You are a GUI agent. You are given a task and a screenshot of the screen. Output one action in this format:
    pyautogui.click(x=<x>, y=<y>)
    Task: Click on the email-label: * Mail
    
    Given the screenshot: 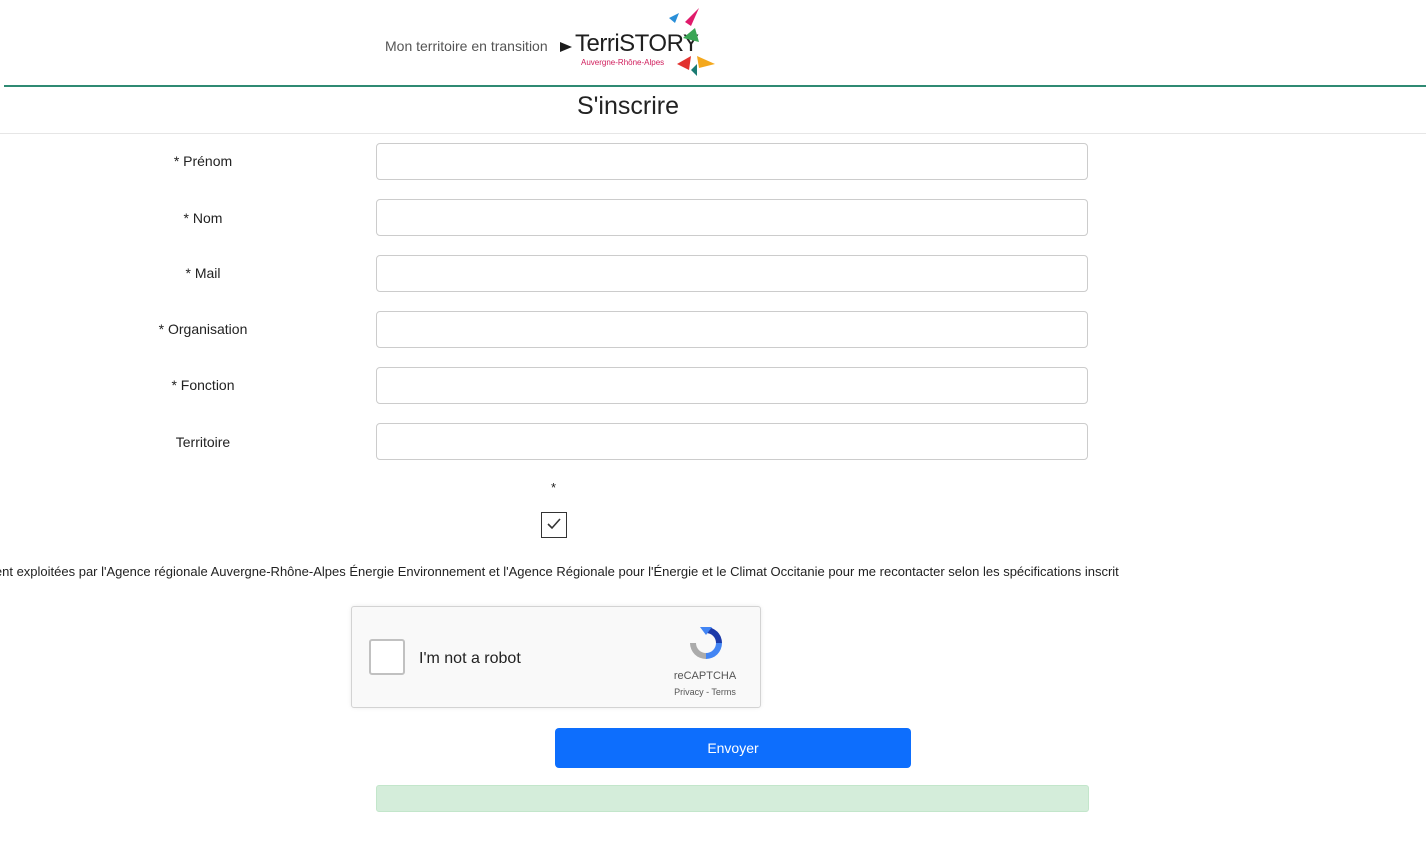 What is the action you would take?
    pyautogui.click(x=203, y=273)
    